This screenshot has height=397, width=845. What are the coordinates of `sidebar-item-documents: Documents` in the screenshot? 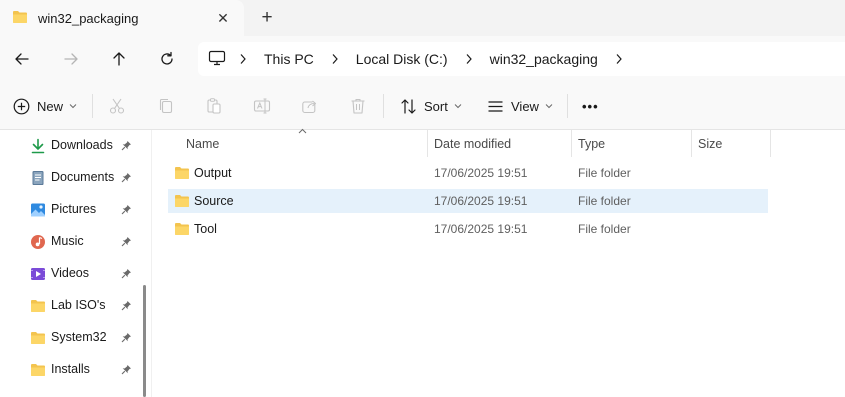 It's located at (70, 178).